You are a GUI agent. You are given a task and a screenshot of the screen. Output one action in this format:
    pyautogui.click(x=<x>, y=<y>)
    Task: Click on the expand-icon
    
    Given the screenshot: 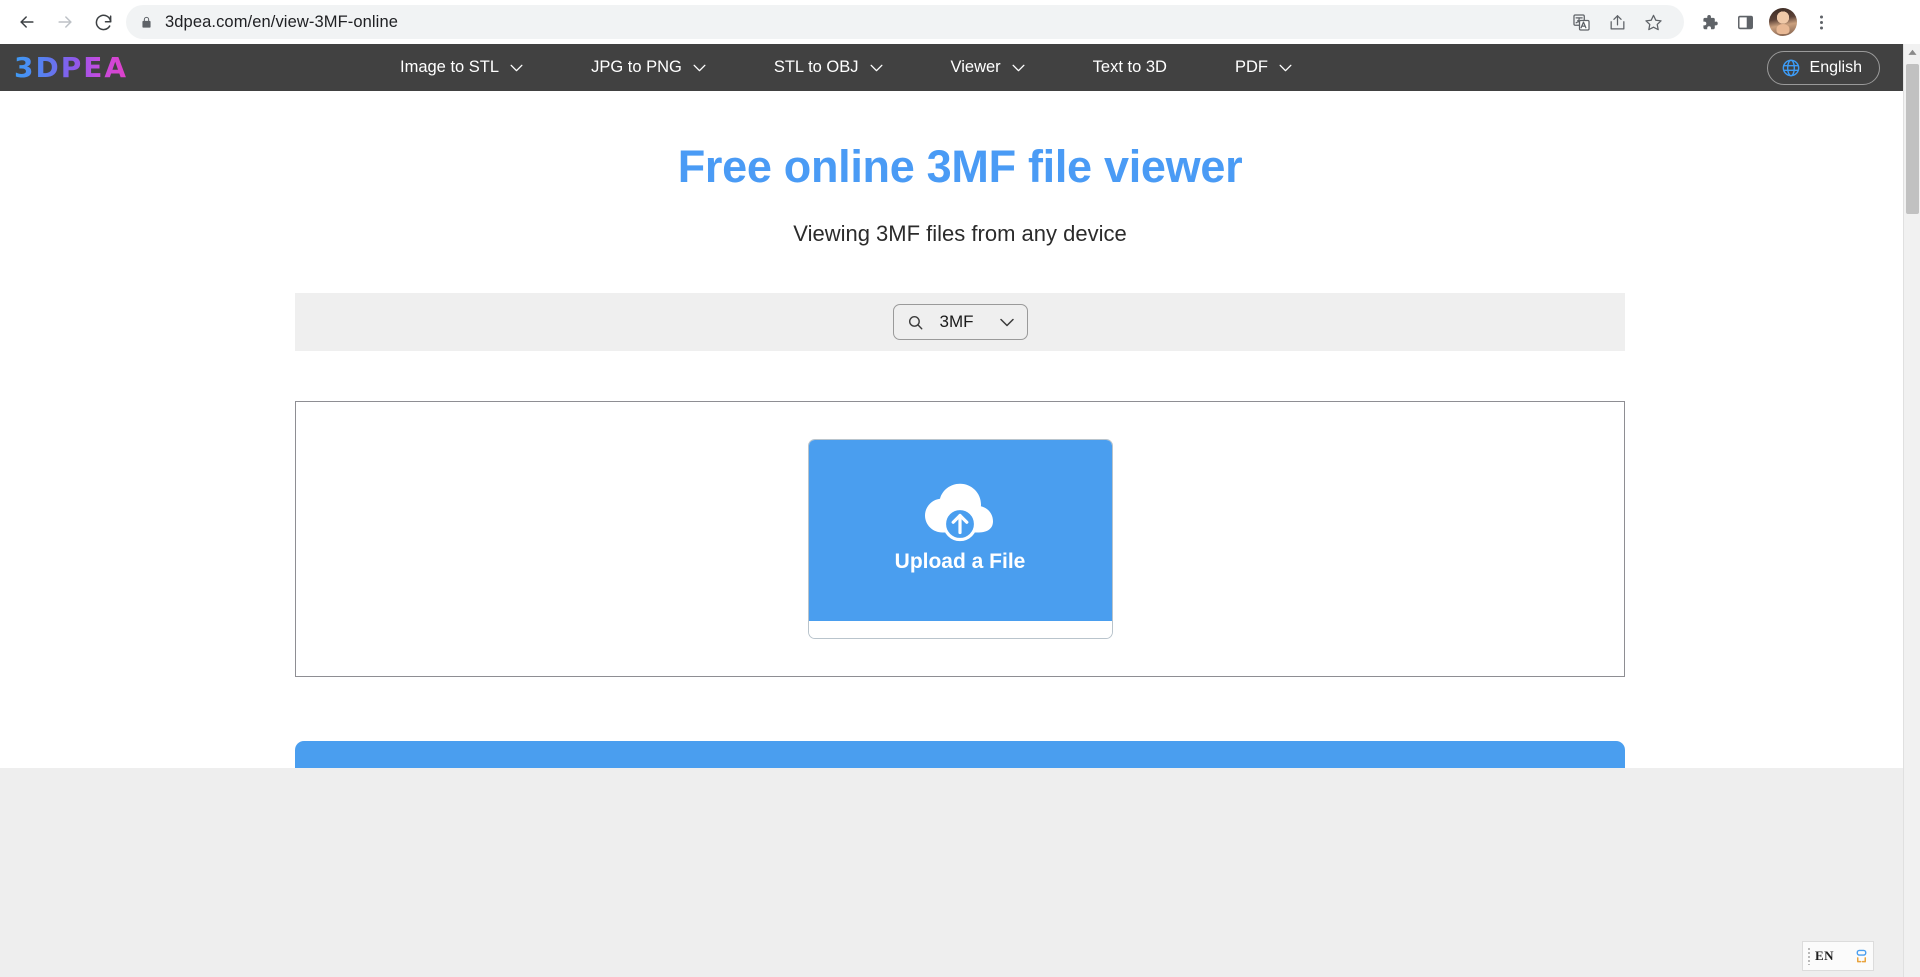 What is the action you would take?
    pyautogui.click(x=1861, y=956)
    